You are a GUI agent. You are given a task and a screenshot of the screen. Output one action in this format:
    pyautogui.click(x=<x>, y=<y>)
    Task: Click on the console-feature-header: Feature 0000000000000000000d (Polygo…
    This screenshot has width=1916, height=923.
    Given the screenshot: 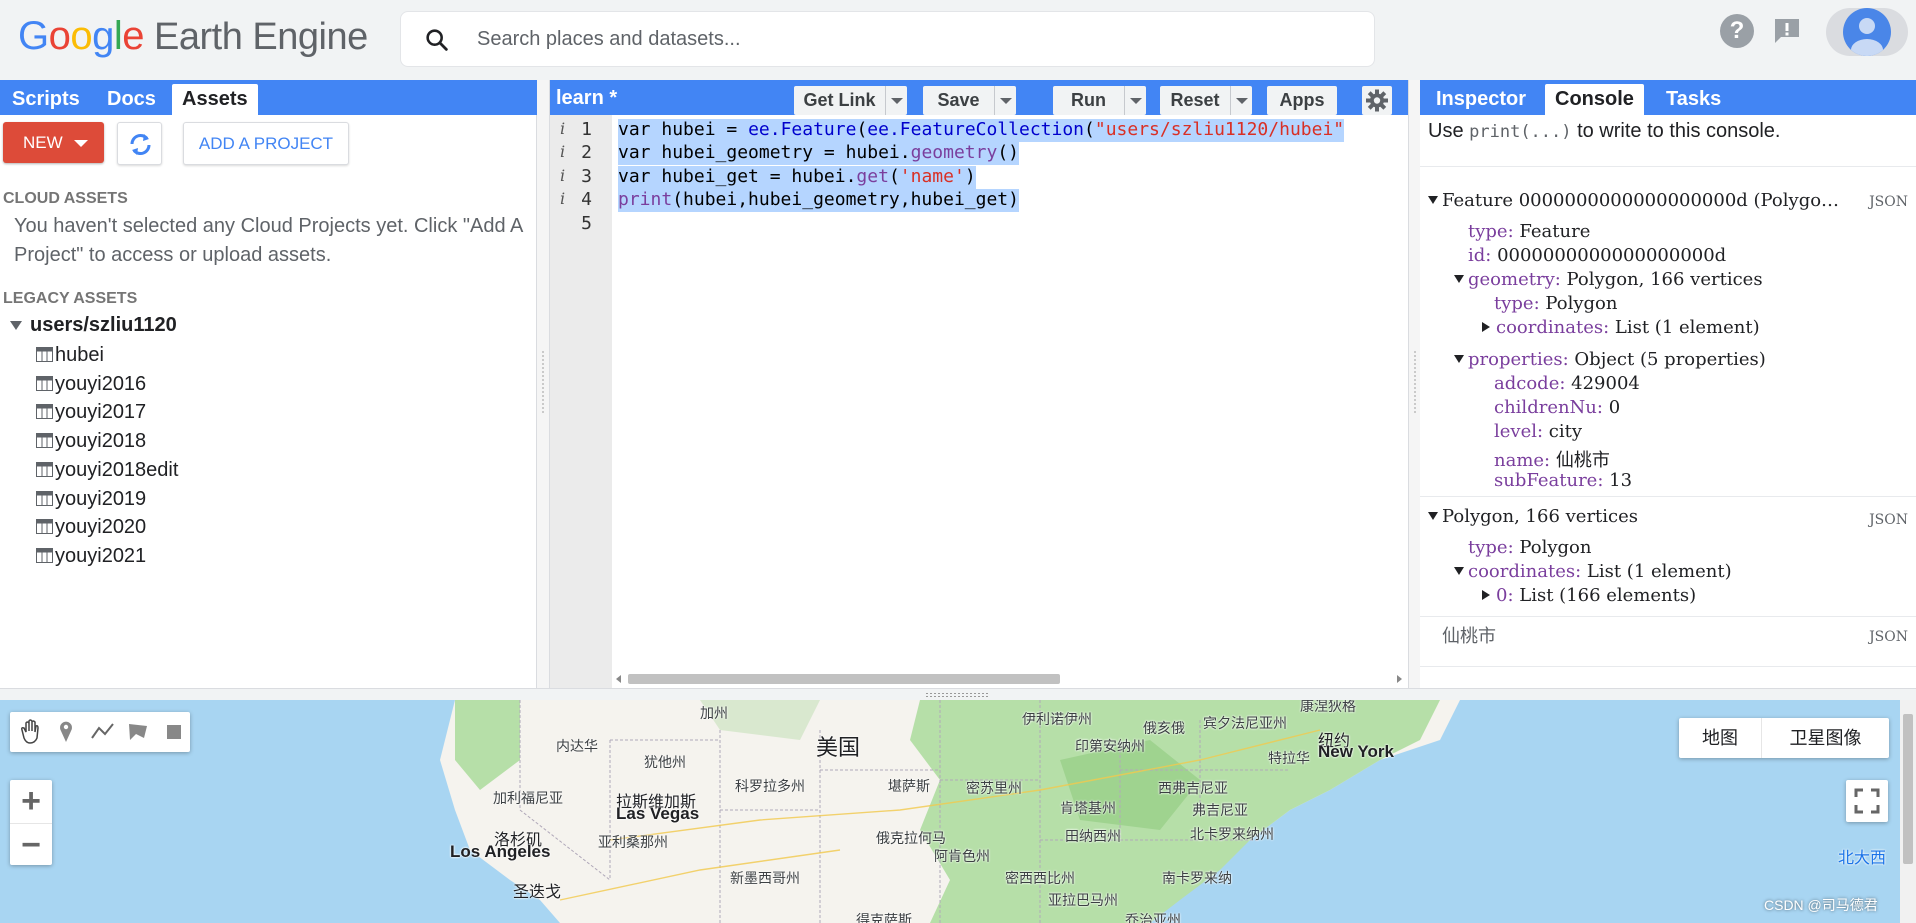 What is the action you would take?
    pyautogui.click(x=1633, y=200)
    